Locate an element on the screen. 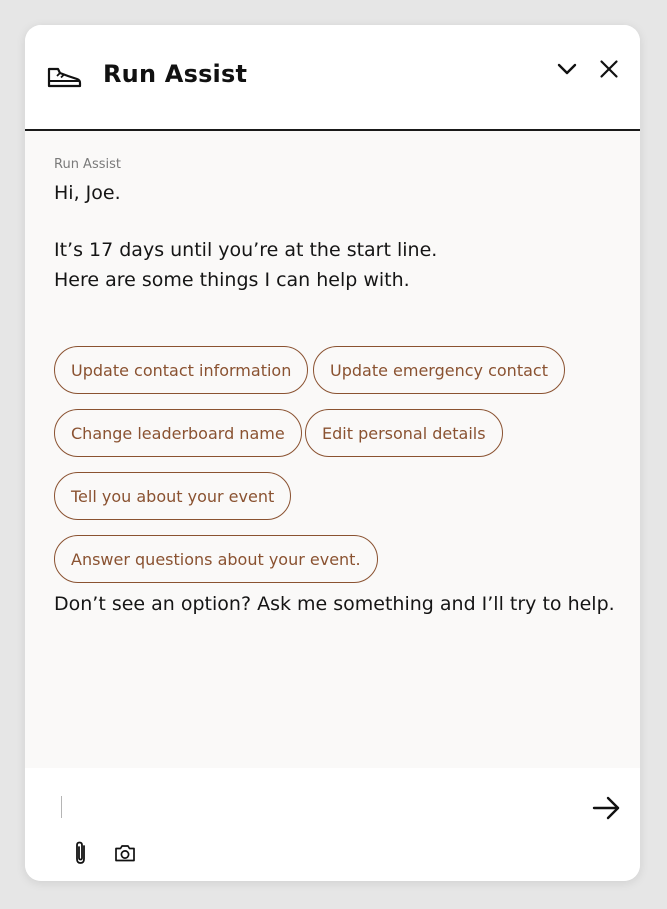 The width and height of the screenshot is (667, 909). camera-icon is located at coordinates (125, 853).